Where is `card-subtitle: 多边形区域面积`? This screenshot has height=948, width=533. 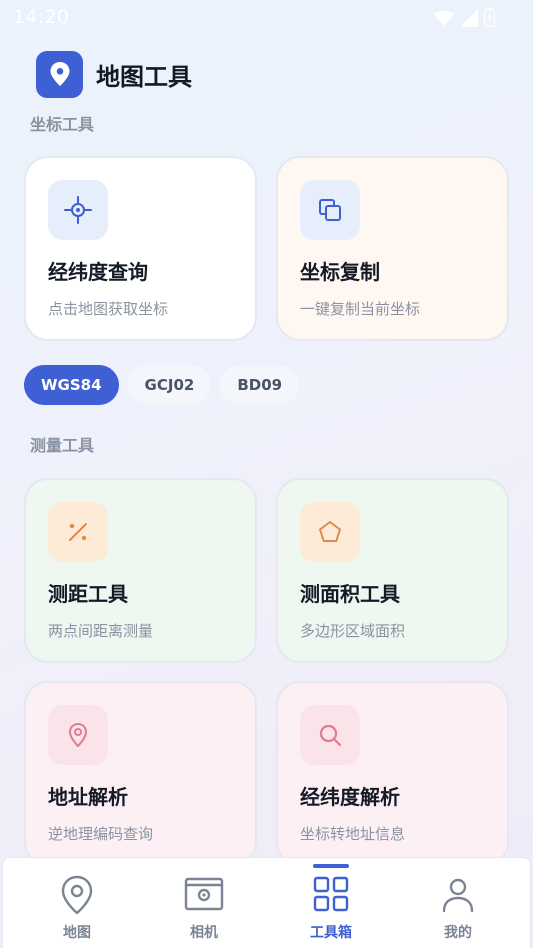 card-subtitle: 多边形区域面积 is located at coordinates (353, 631).